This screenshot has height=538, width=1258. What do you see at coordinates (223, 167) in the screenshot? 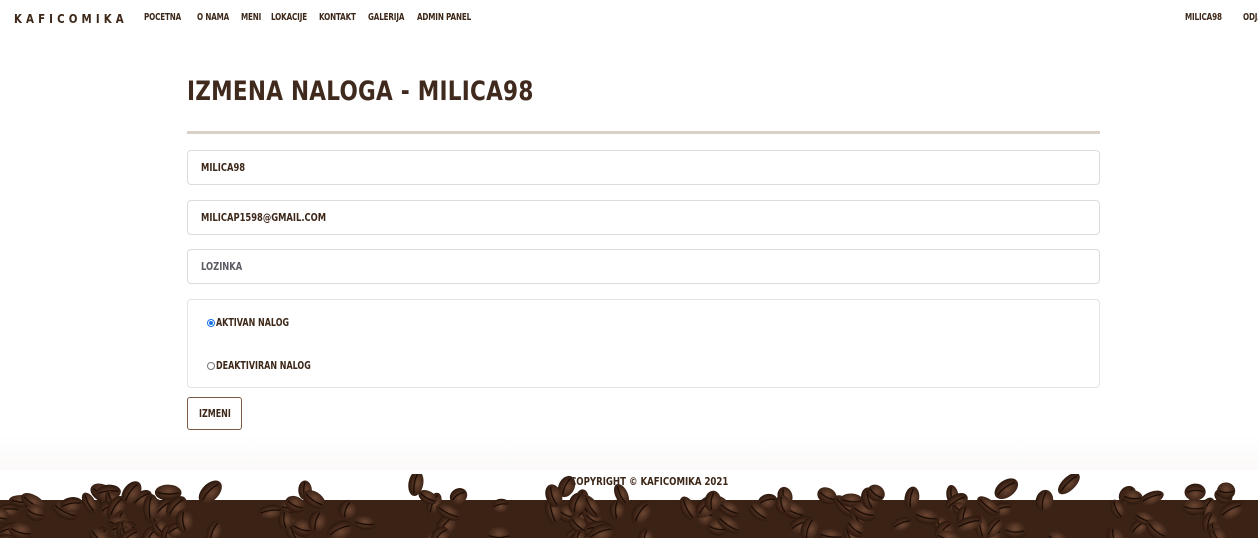
I see `username-value: MILICA98` at bounding box center [223, 167].